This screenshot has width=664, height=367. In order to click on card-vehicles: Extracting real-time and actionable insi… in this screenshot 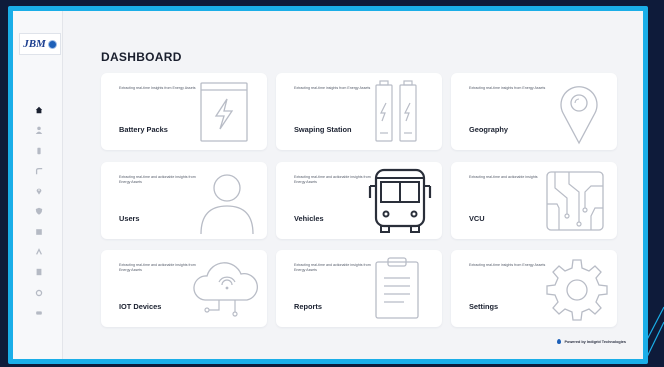, I will do `click(359, 200)`.